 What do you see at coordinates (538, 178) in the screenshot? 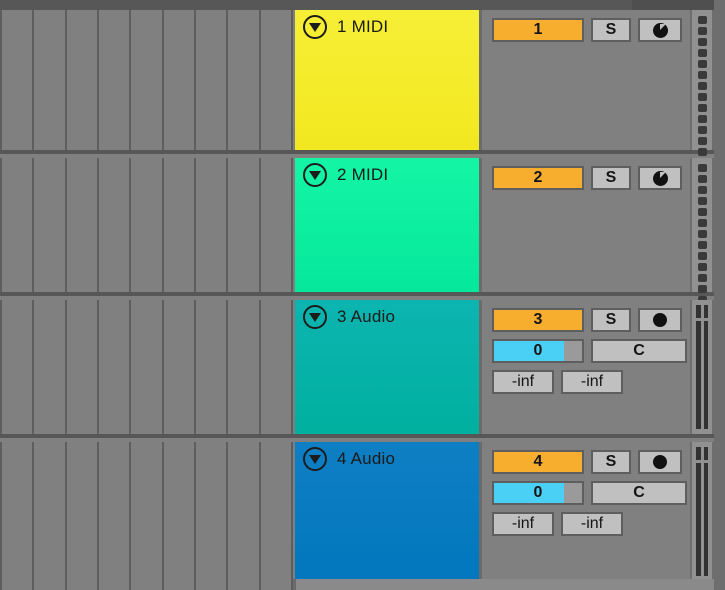
I see `track-number-button: 2` at bounding box center [538, 178].